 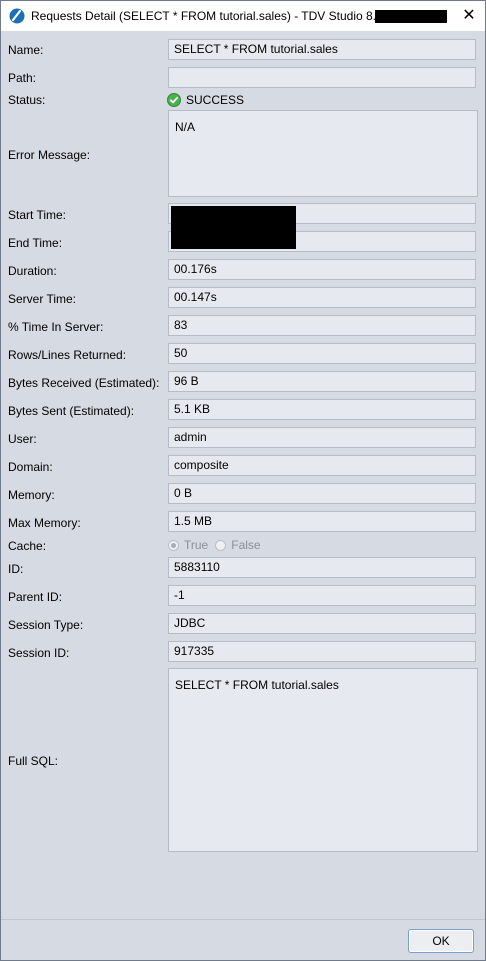 What do you see at coordinates (323, 760) in the screenshot?
I see `full-sql-area: SELECT * FROM tutorial.sales` at bounding box center [323, 760].